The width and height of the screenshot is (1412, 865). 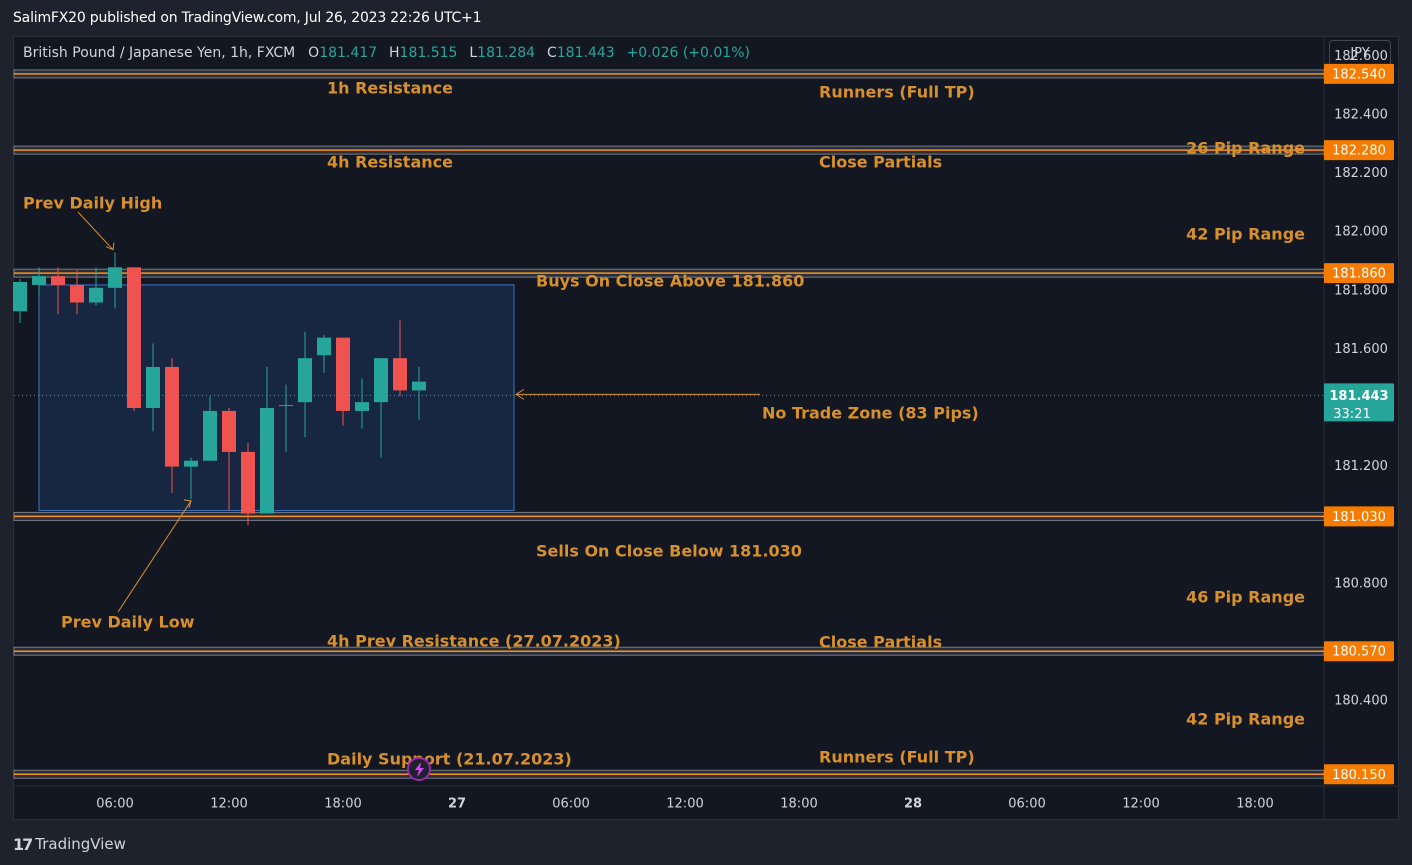 What do you see at coordinates (1245, 148) in the screenshot?
I see `annotation-26-pip-range: 26 Pip Range` at bounding box center [1245, 148].